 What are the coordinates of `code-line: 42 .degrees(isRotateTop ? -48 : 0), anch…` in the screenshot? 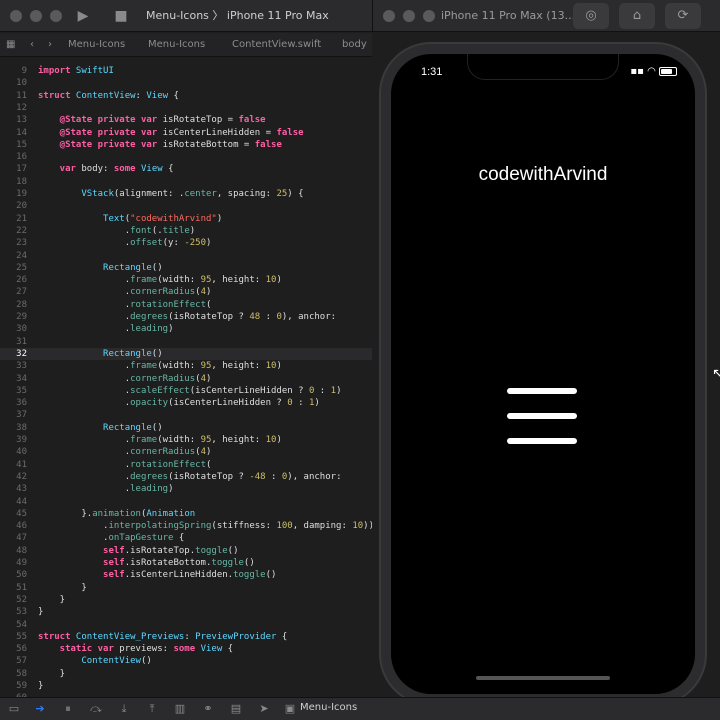 It's located at (190, 477).